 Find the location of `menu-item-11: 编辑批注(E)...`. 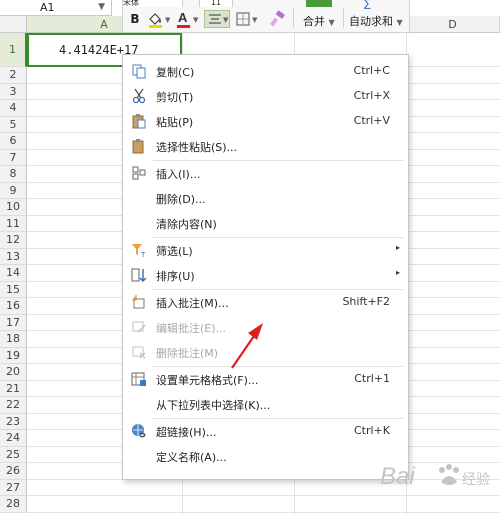

menu-item-11: 编辑批注(E)... is located at coordinates (265, 327).